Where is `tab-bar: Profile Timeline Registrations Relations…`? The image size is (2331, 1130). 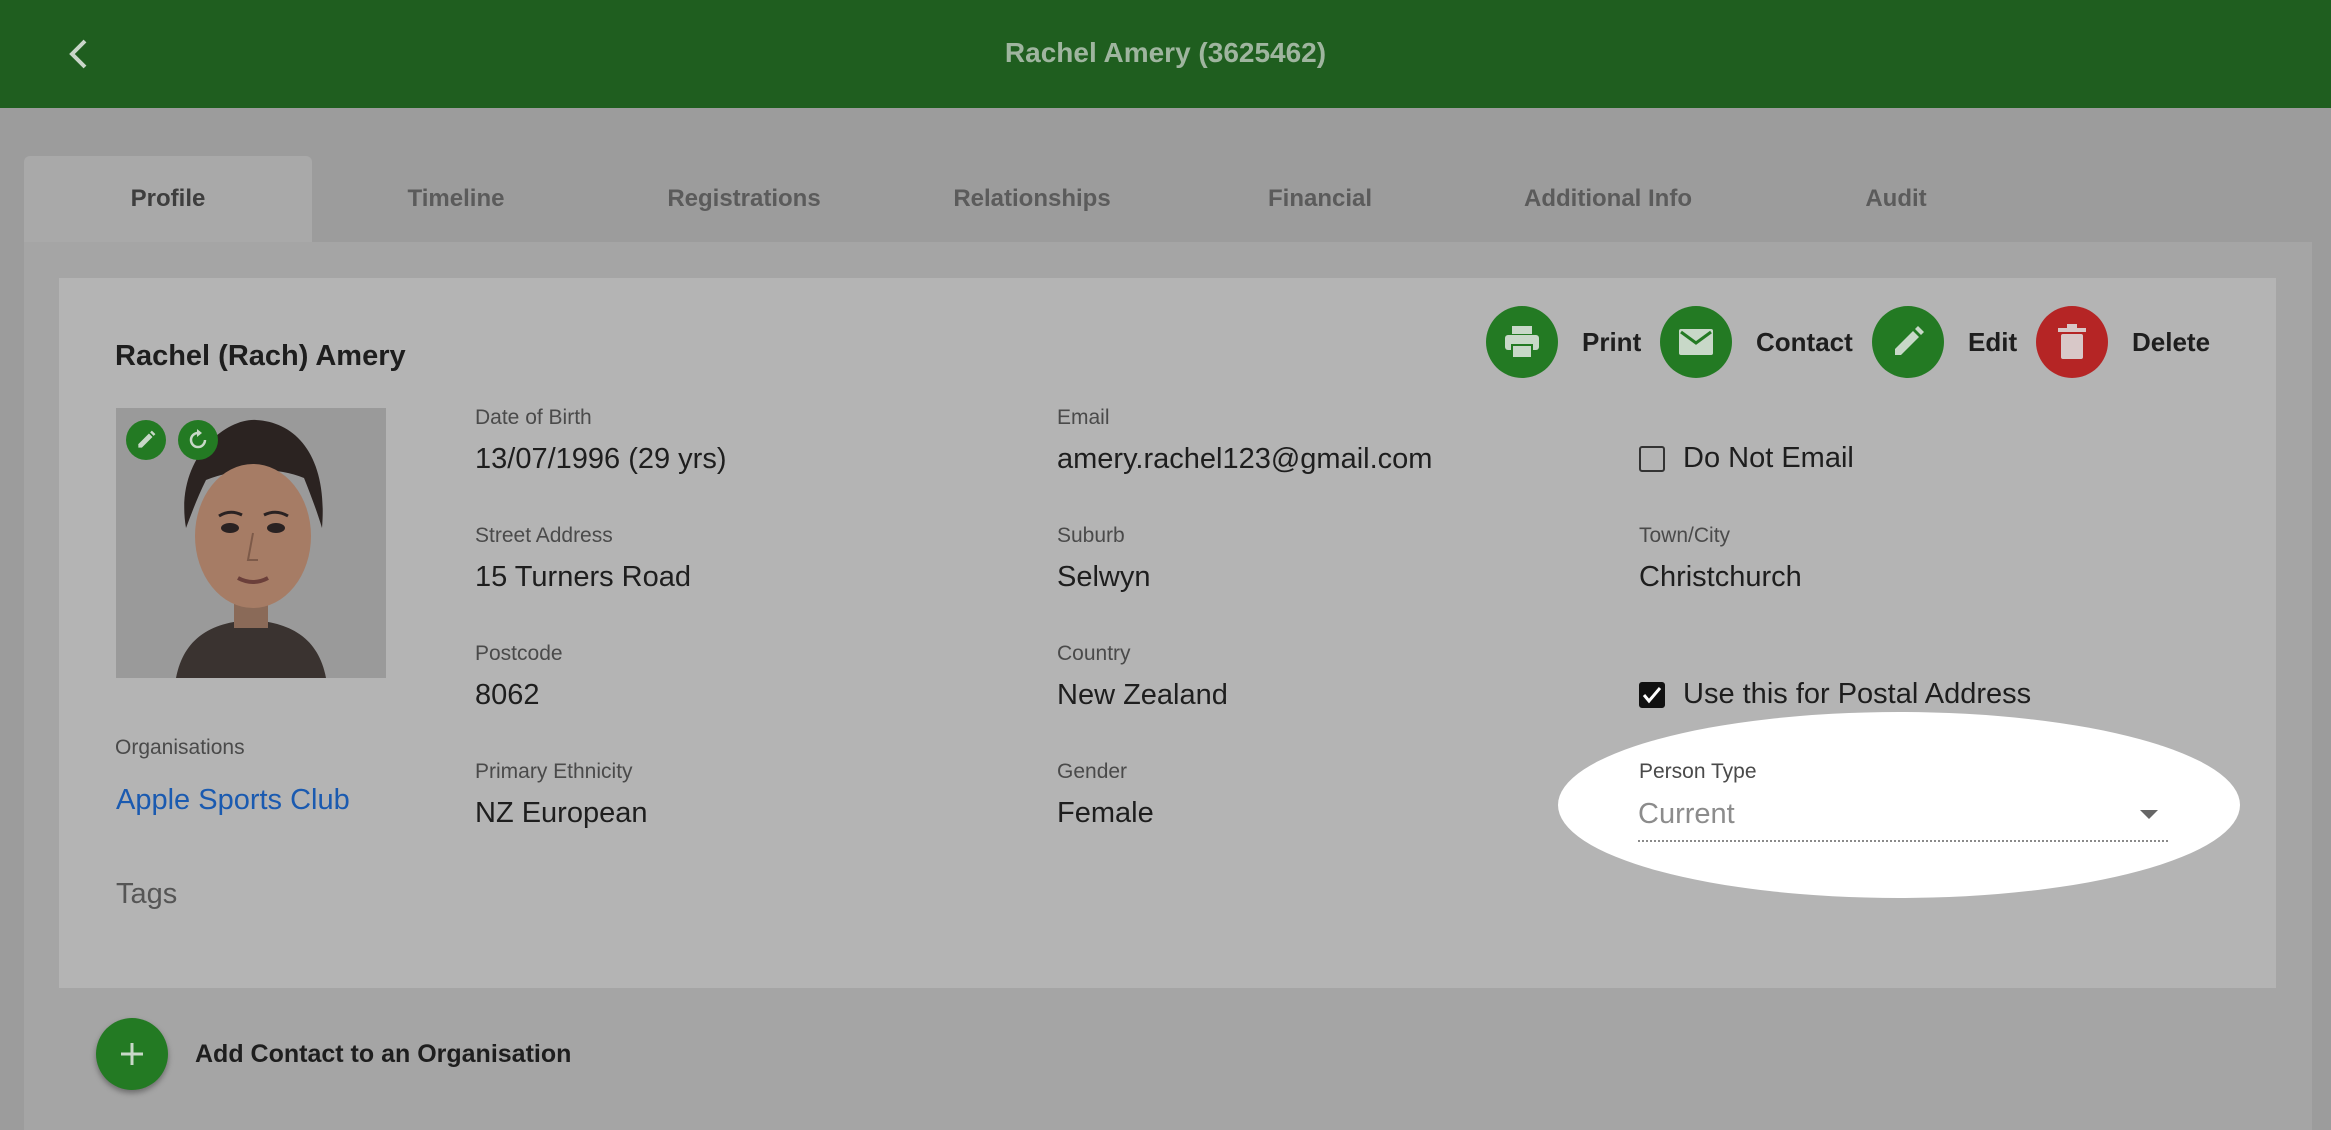
tab-bar: Profile Timeline Registrations Relations… is located at coordinates (1168, 199).